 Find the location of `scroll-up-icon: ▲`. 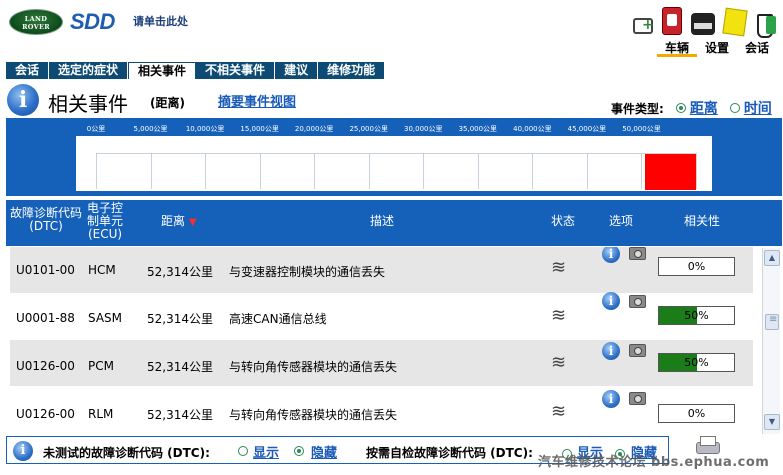

scroll-up-icon: ▲ is located at coordinates (772, 258).